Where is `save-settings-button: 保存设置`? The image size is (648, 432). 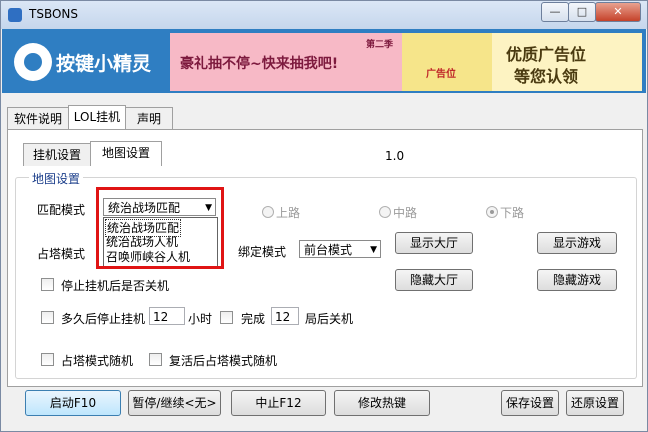 save-settings-button: 保存设置 is located at coordinates (530, 403).